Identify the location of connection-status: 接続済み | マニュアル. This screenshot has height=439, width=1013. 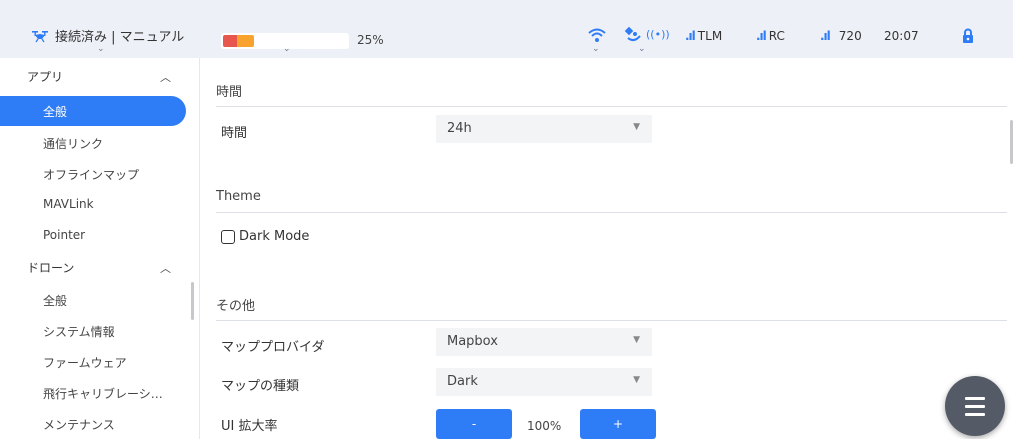
(107, 35).